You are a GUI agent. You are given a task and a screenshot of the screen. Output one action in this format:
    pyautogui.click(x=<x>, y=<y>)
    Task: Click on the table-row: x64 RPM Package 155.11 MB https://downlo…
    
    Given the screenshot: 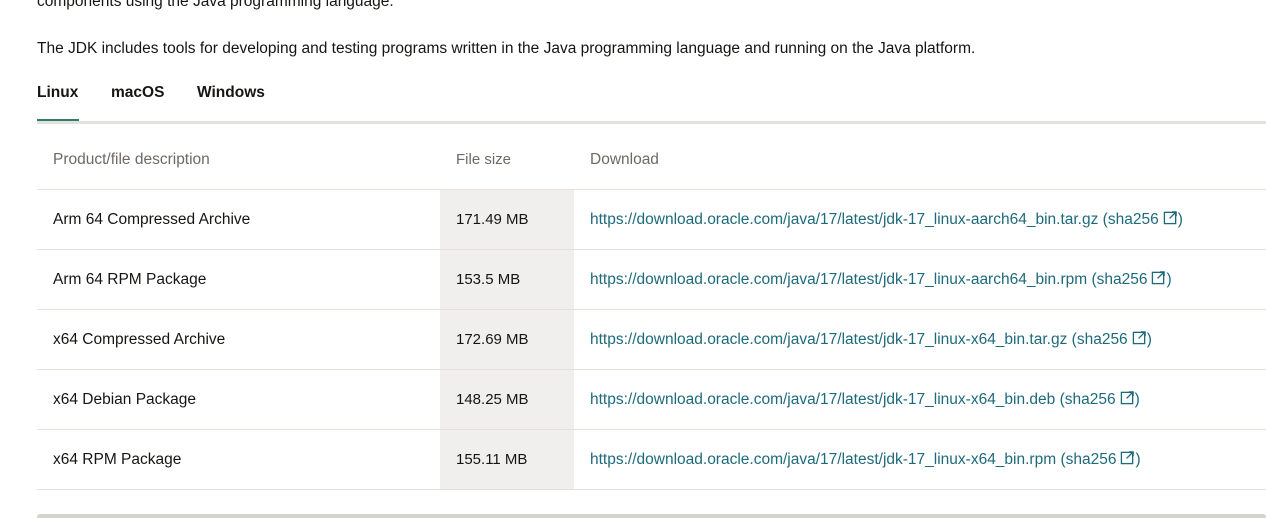 What is the action you would take?
    pyautogui.click(x=651, y=460)
    